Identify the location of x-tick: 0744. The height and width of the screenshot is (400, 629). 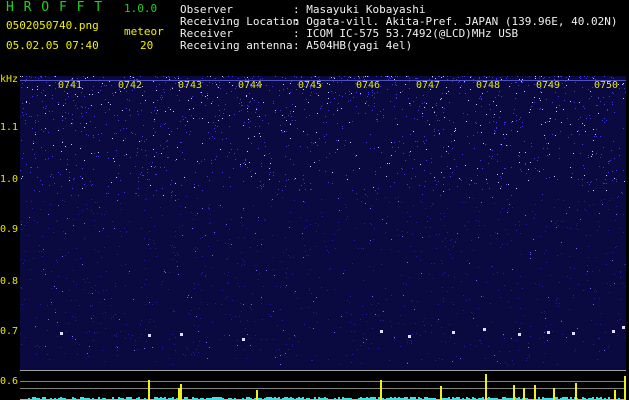
(250, 85).